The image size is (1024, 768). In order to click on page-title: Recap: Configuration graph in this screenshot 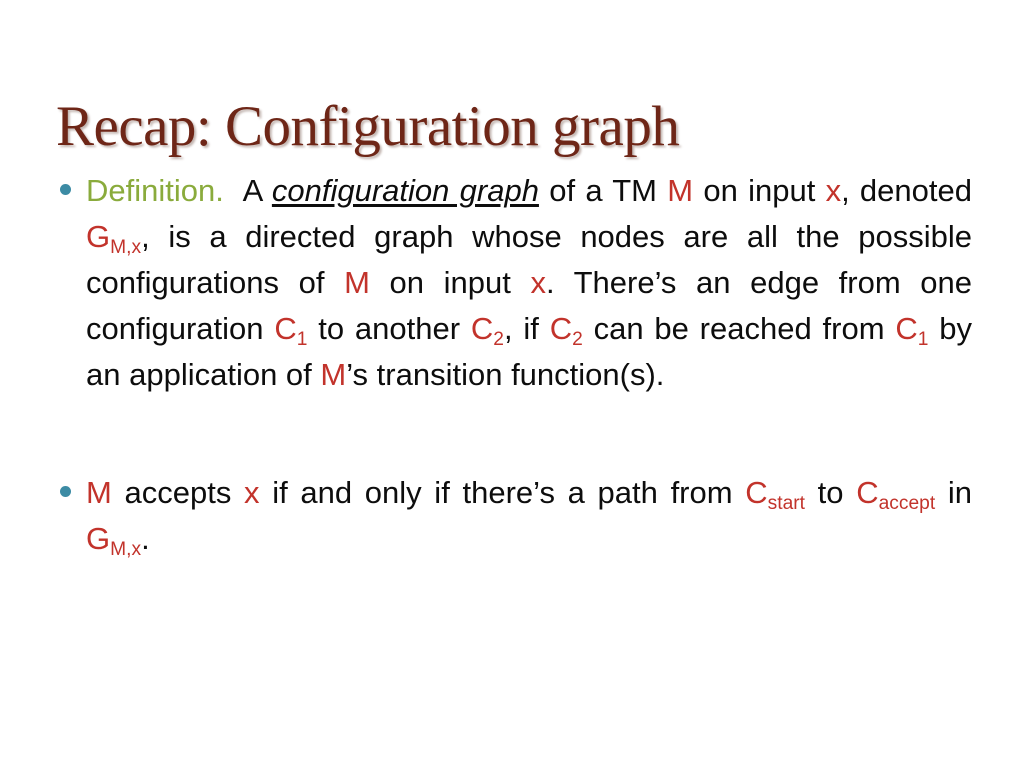, I will do `click(368, 127)`.